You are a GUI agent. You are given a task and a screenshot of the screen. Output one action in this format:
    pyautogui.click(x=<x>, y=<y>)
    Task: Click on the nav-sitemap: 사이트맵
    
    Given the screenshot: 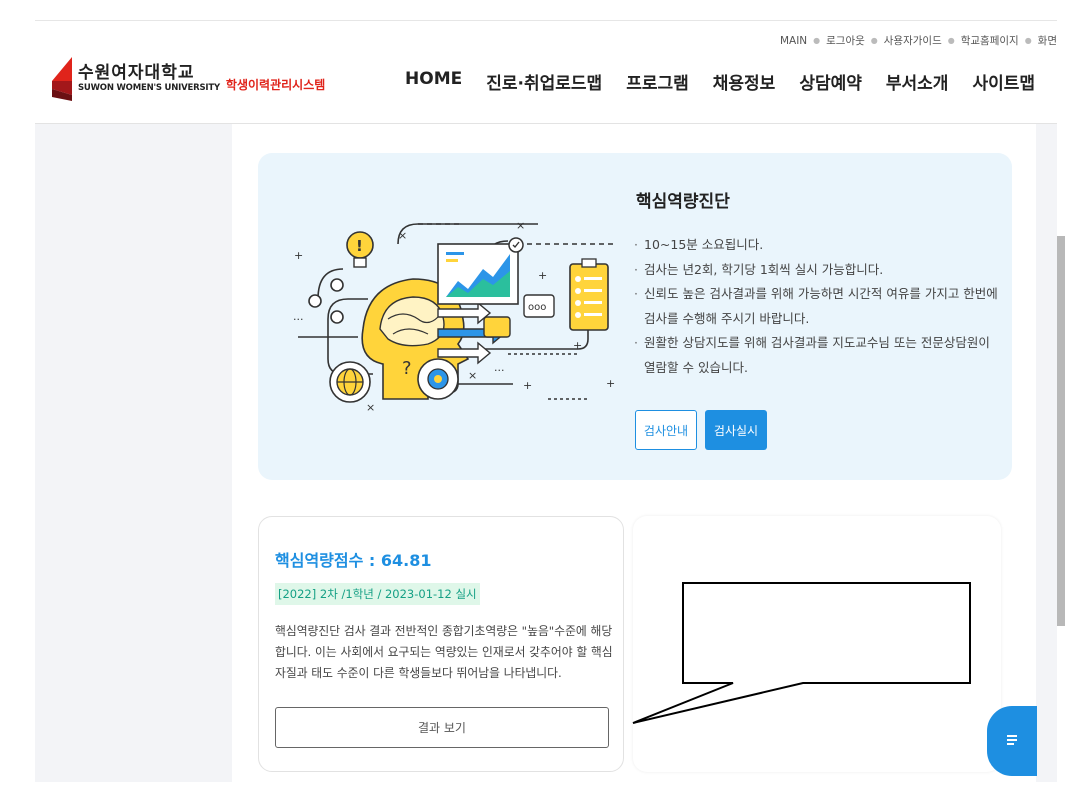 What is the action you would take?
    pyautogui.click(x=1003, y=81)
    